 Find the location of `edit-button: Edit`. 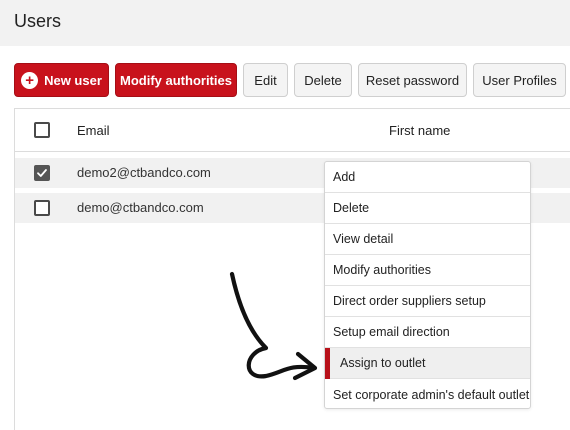

edit-button: Edit is located at coordinates (265, 80).